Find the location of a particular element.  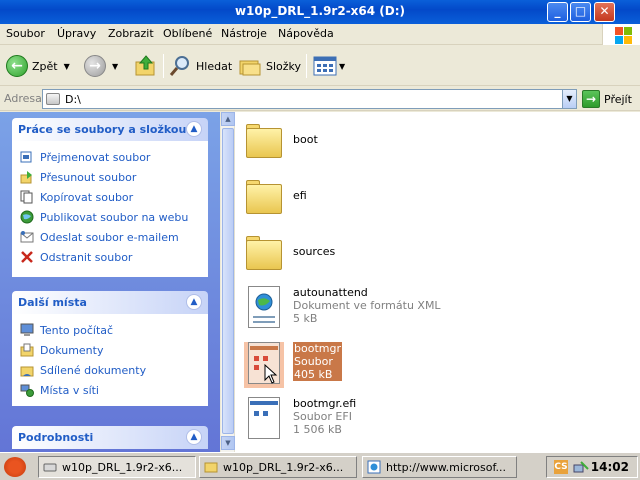

delete-file-link: Odstranit soubor is located at coordinates (76, 257).